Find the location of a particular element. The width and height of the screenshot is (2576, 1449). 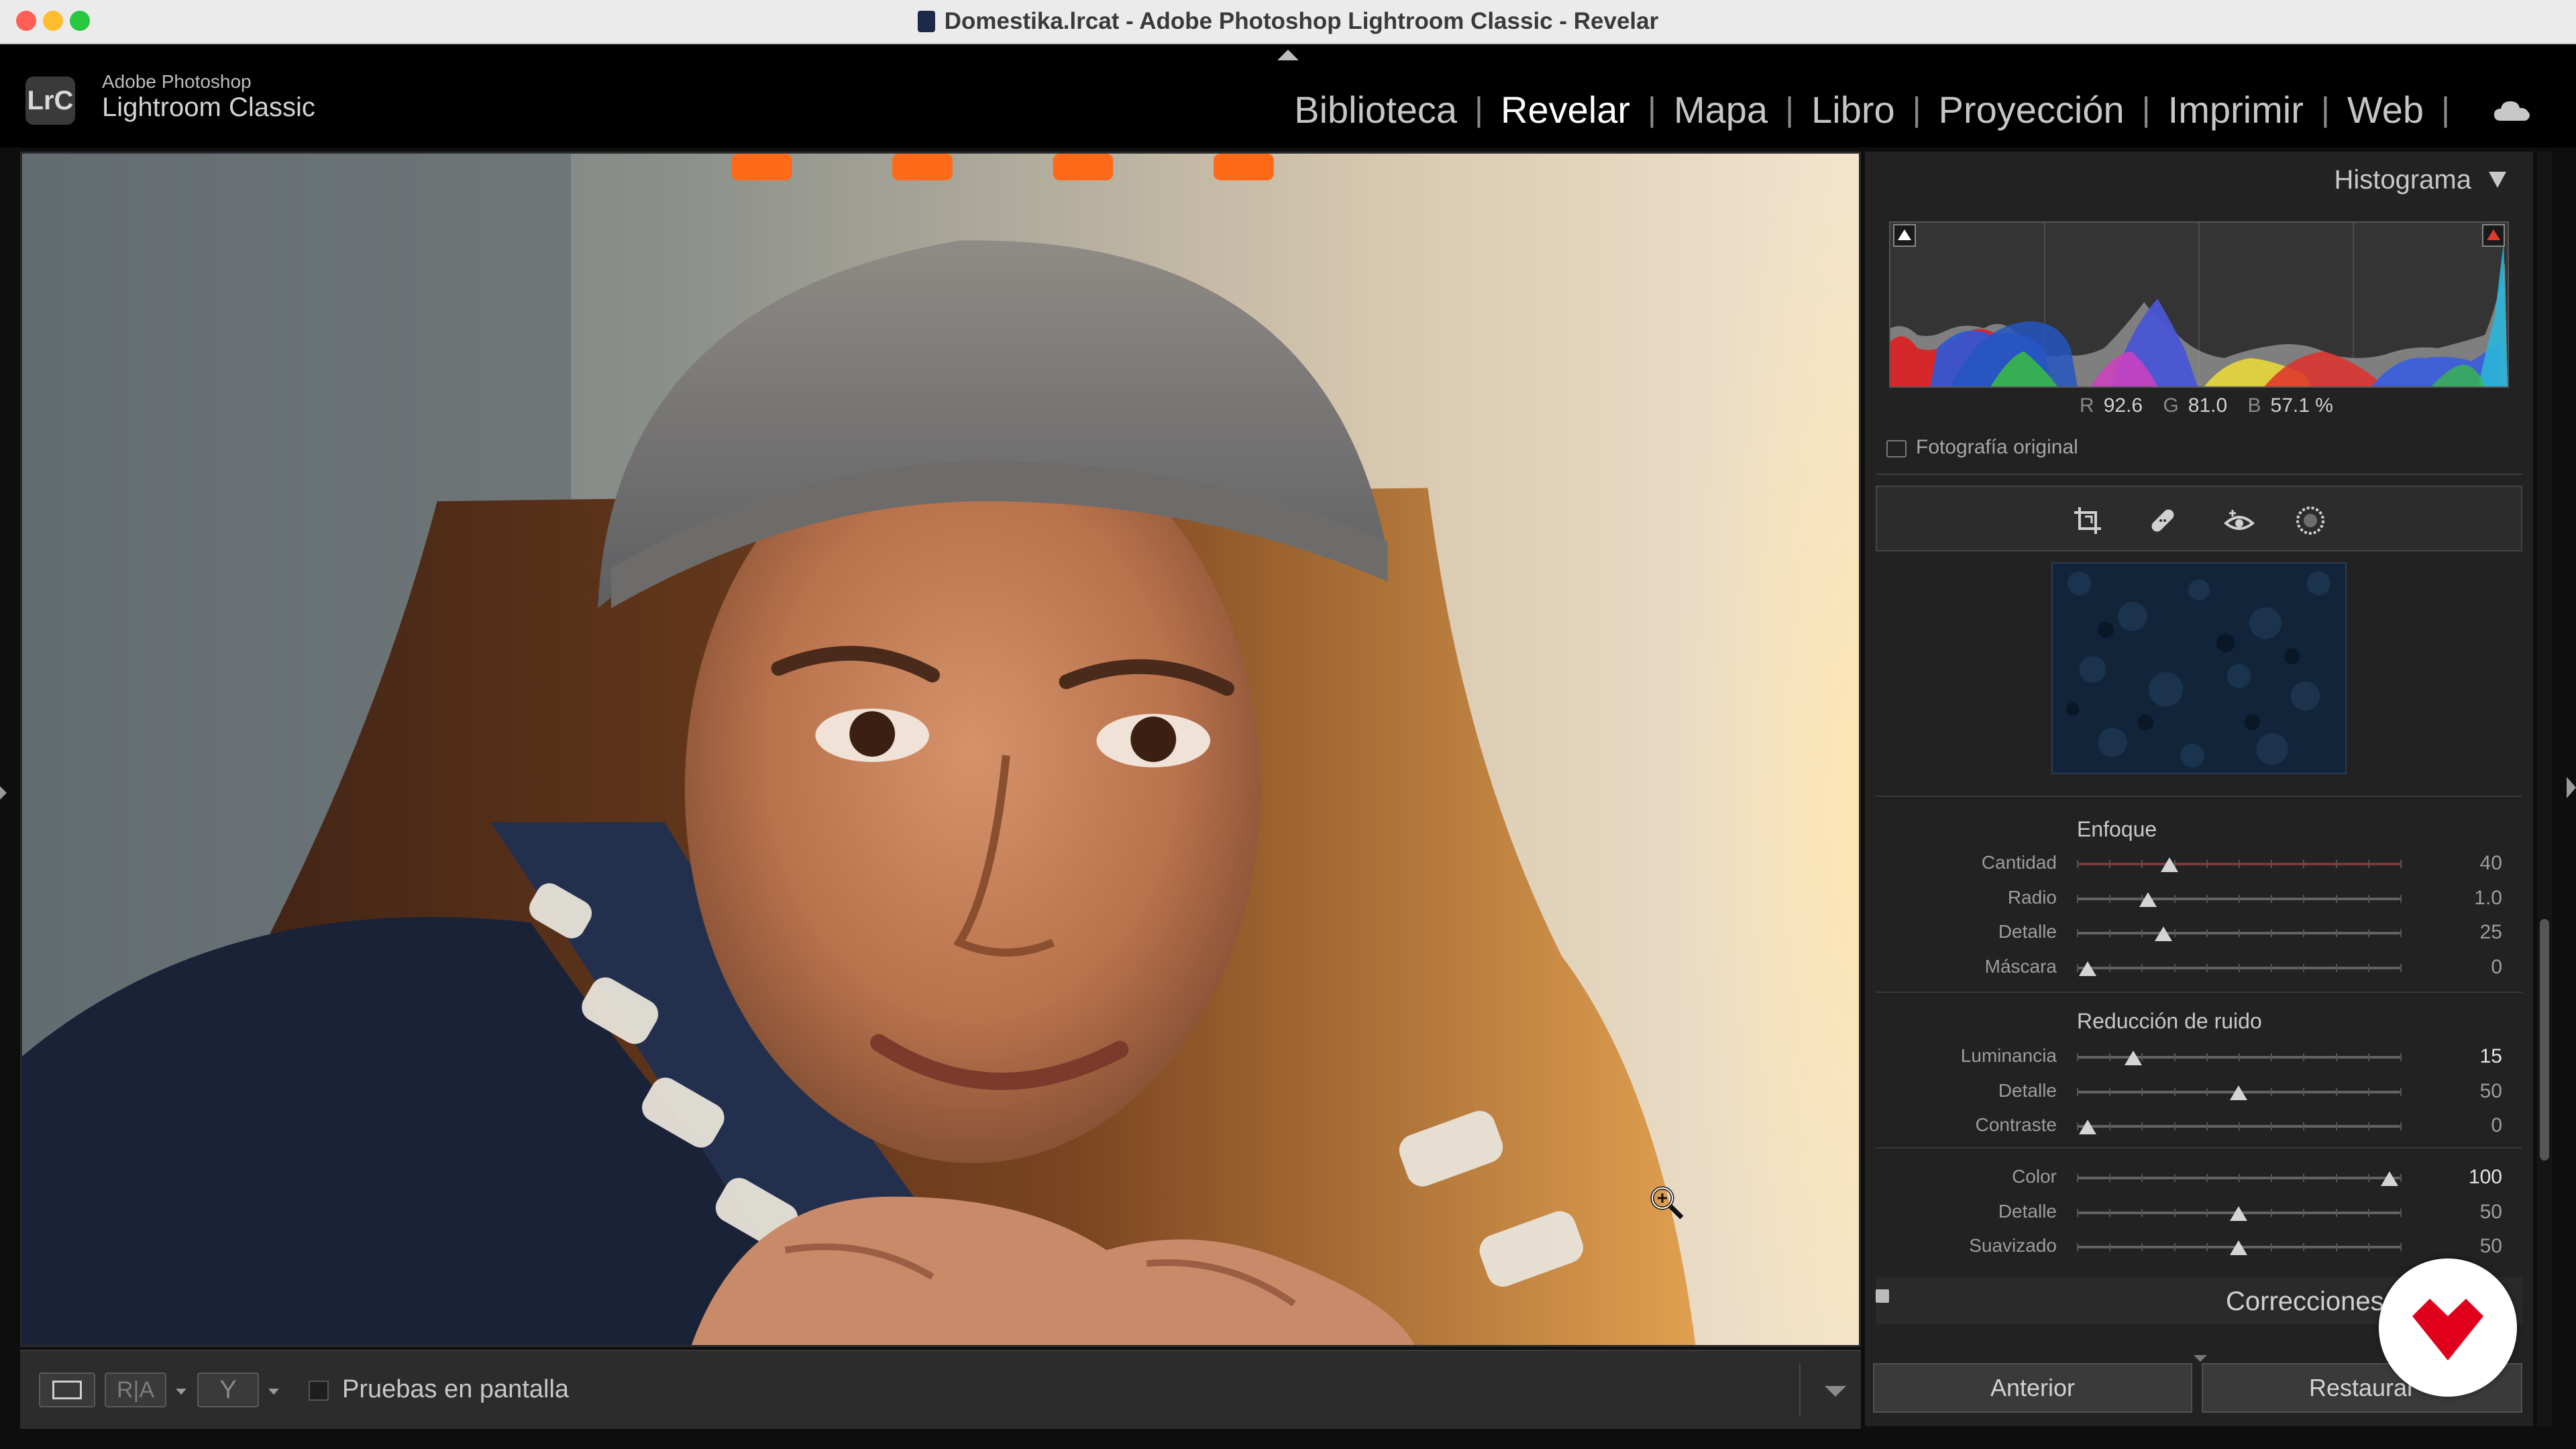

soft-proof-checkbox is located at coordinates (319, 1391).